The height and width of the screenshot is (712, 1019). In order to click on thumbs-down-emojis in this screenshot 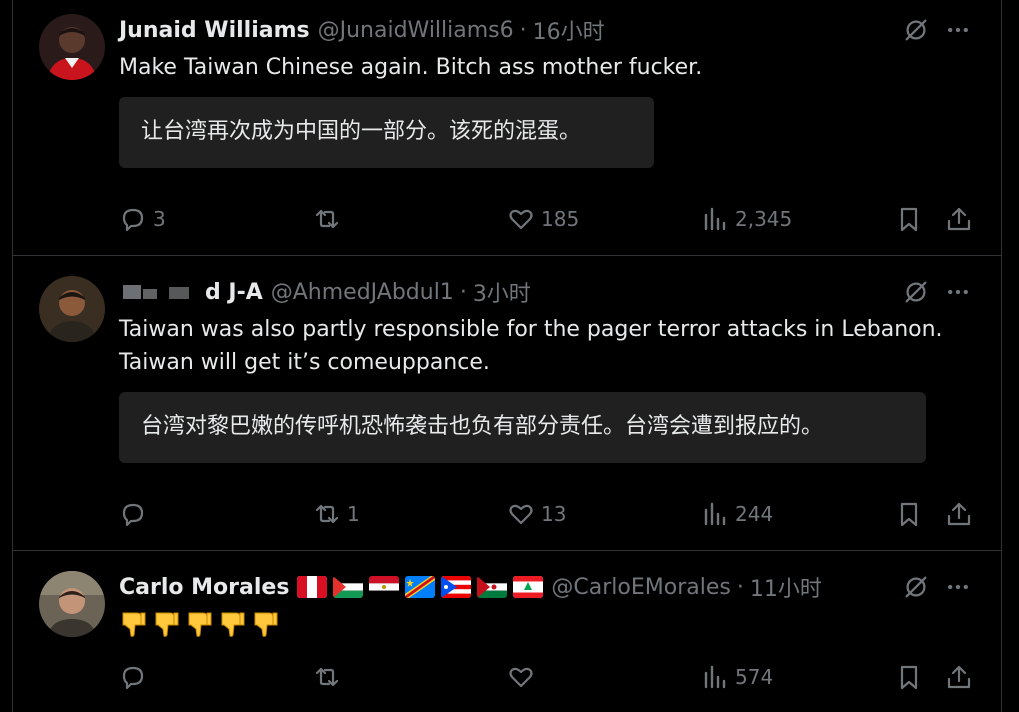, I will do `click(199, 624)`.